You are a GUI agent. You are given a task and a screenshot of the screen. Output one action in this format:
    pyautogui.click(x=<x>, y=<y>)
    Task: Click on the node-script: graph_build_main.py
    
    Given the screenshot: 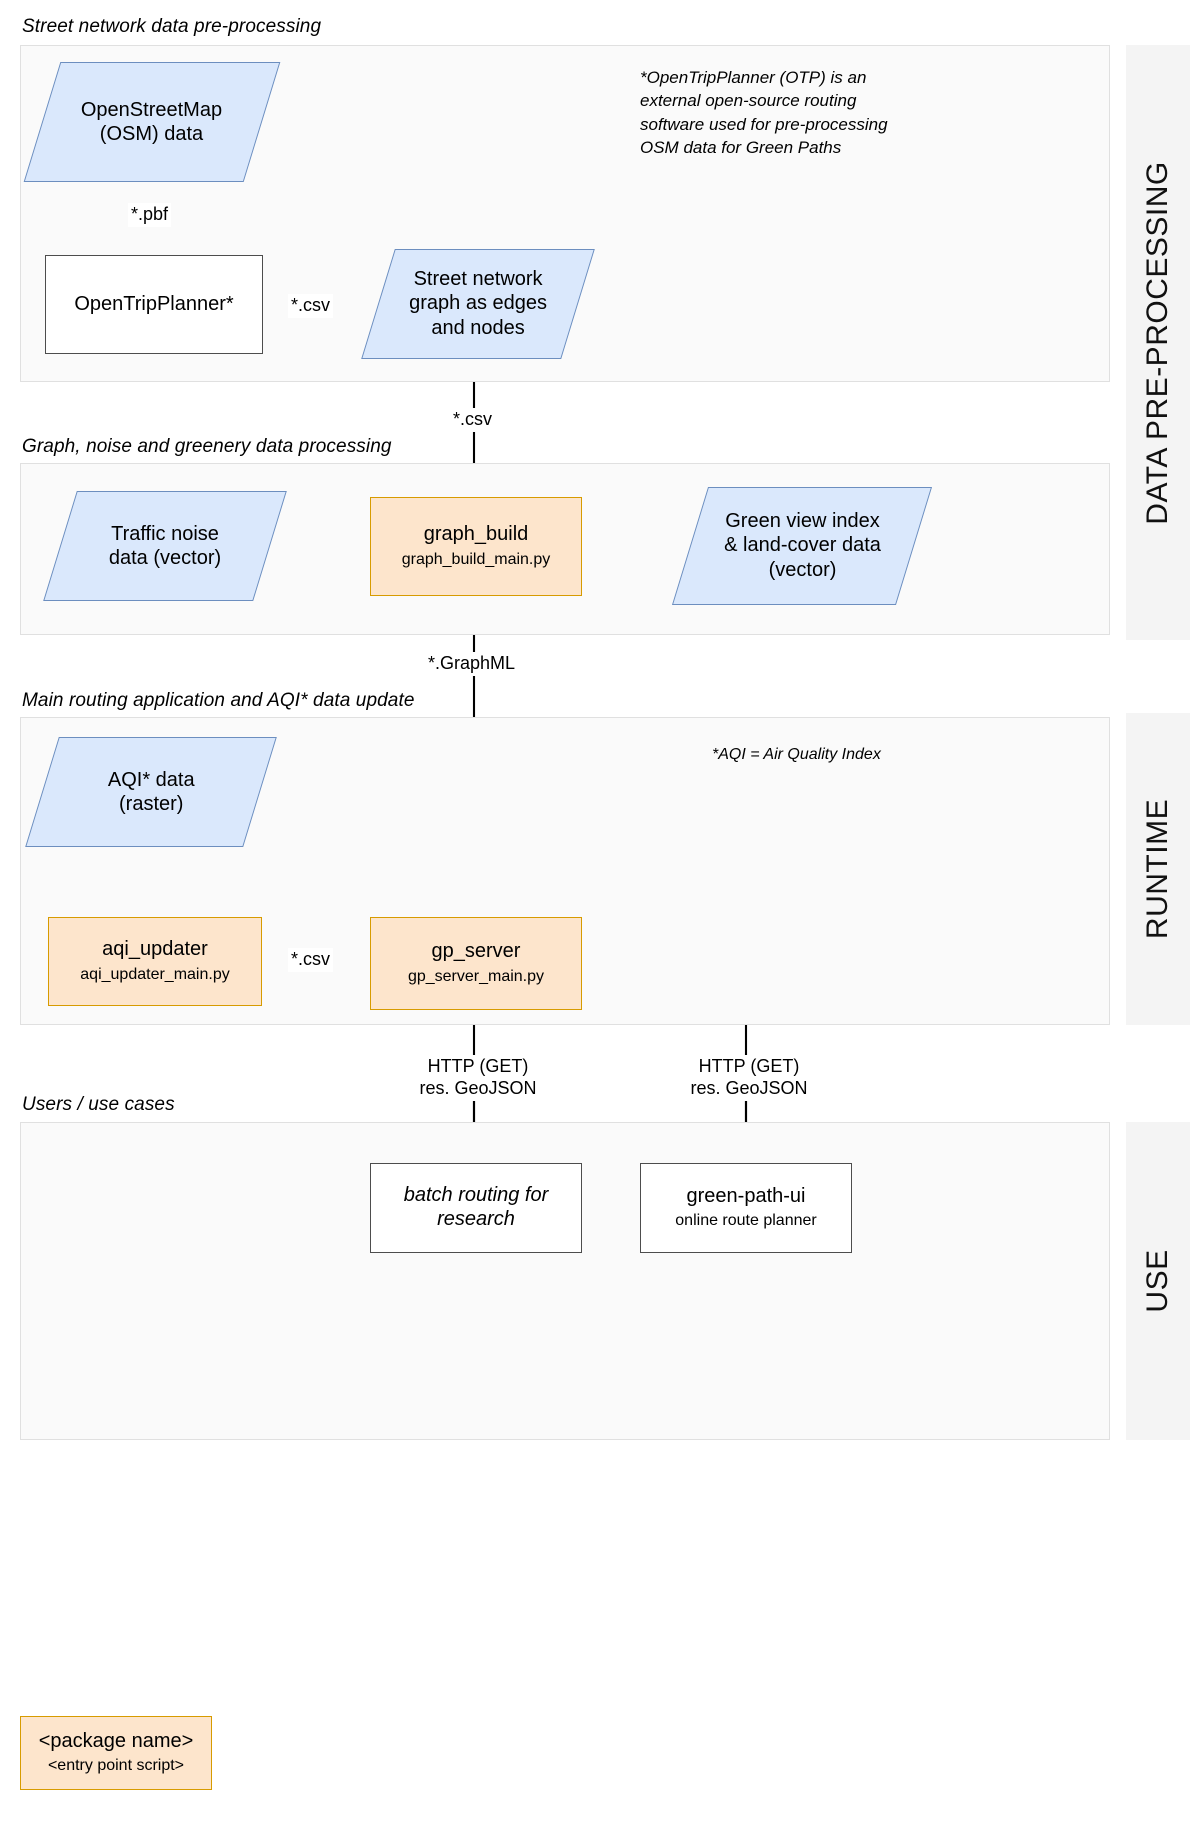 What is the action you would take?
    pyautogui.click(x=476, y=559)
    